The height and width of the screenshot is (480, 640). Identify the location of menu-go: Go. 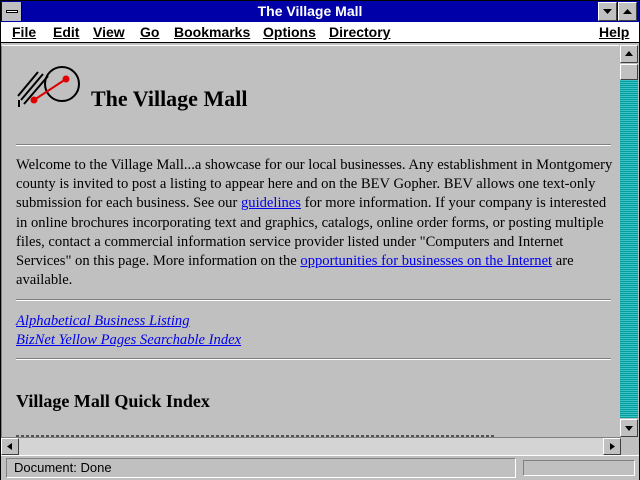
(149, 32).